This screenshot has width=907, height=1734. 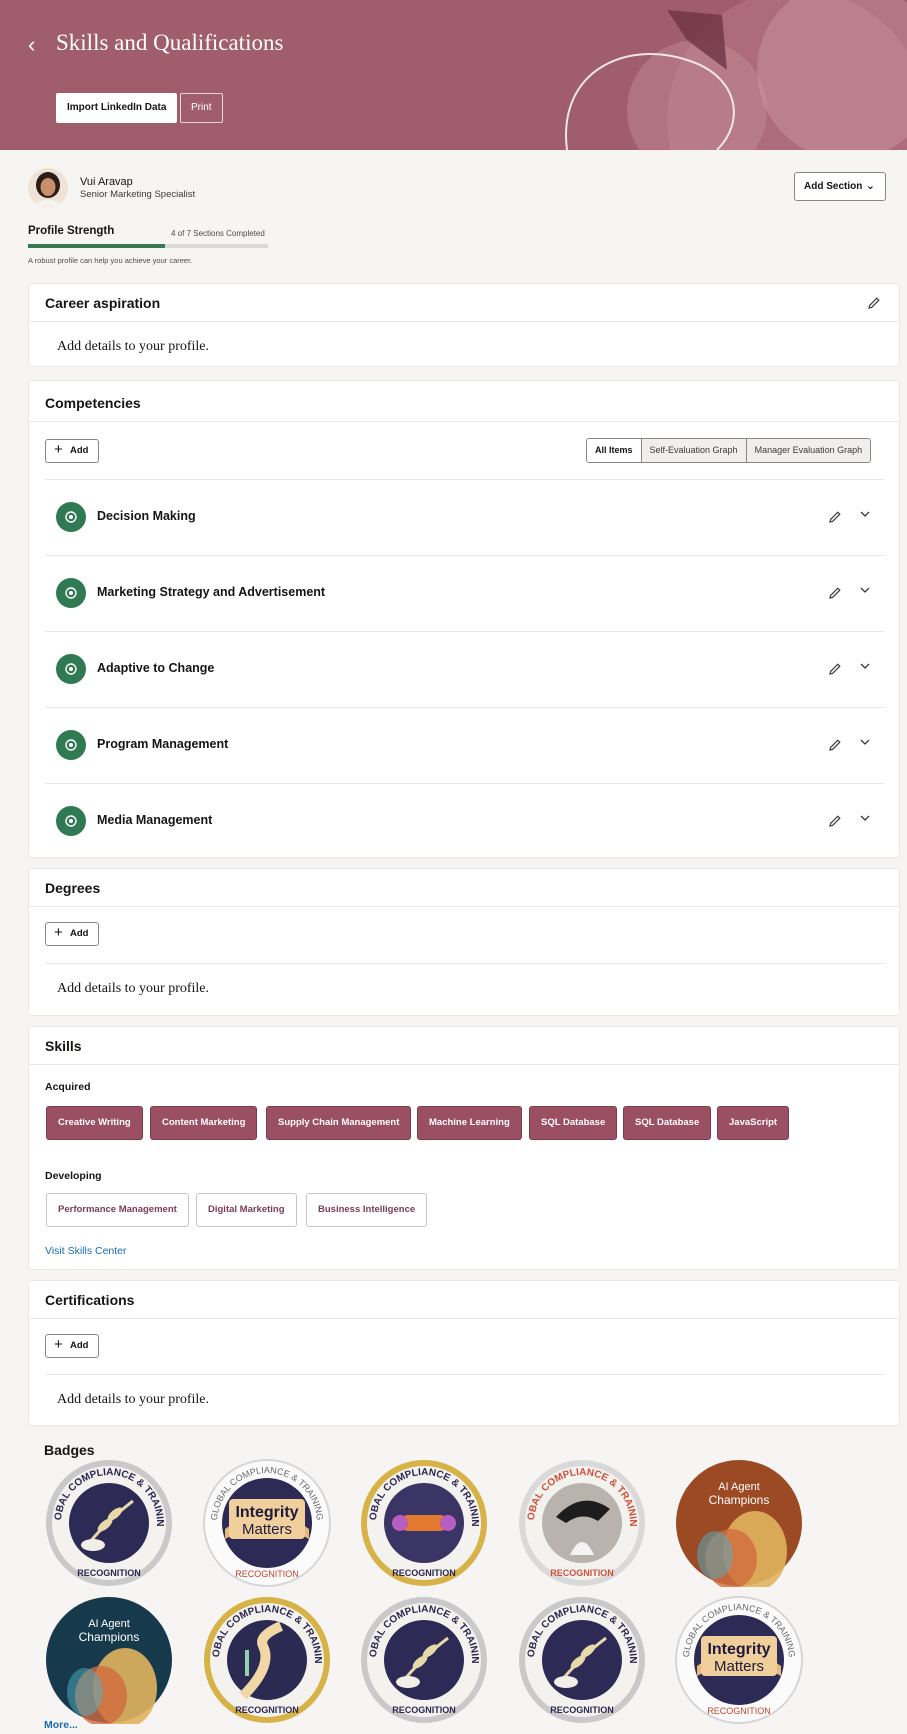 I want to click on developing-skill-chip: Performance Management, so click(x=117, y=1210).